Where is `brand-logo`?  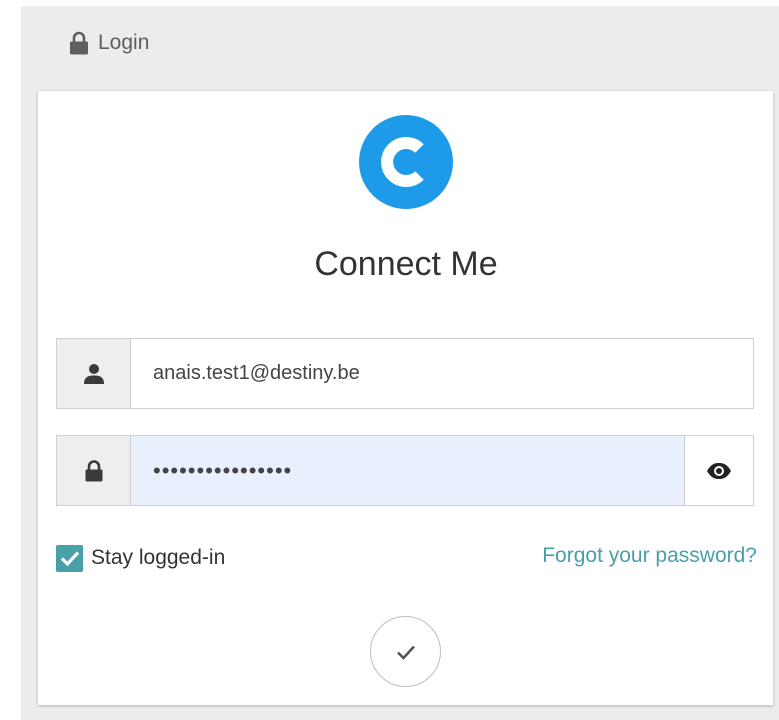
brand-logo is located at coordinates (406, 162).